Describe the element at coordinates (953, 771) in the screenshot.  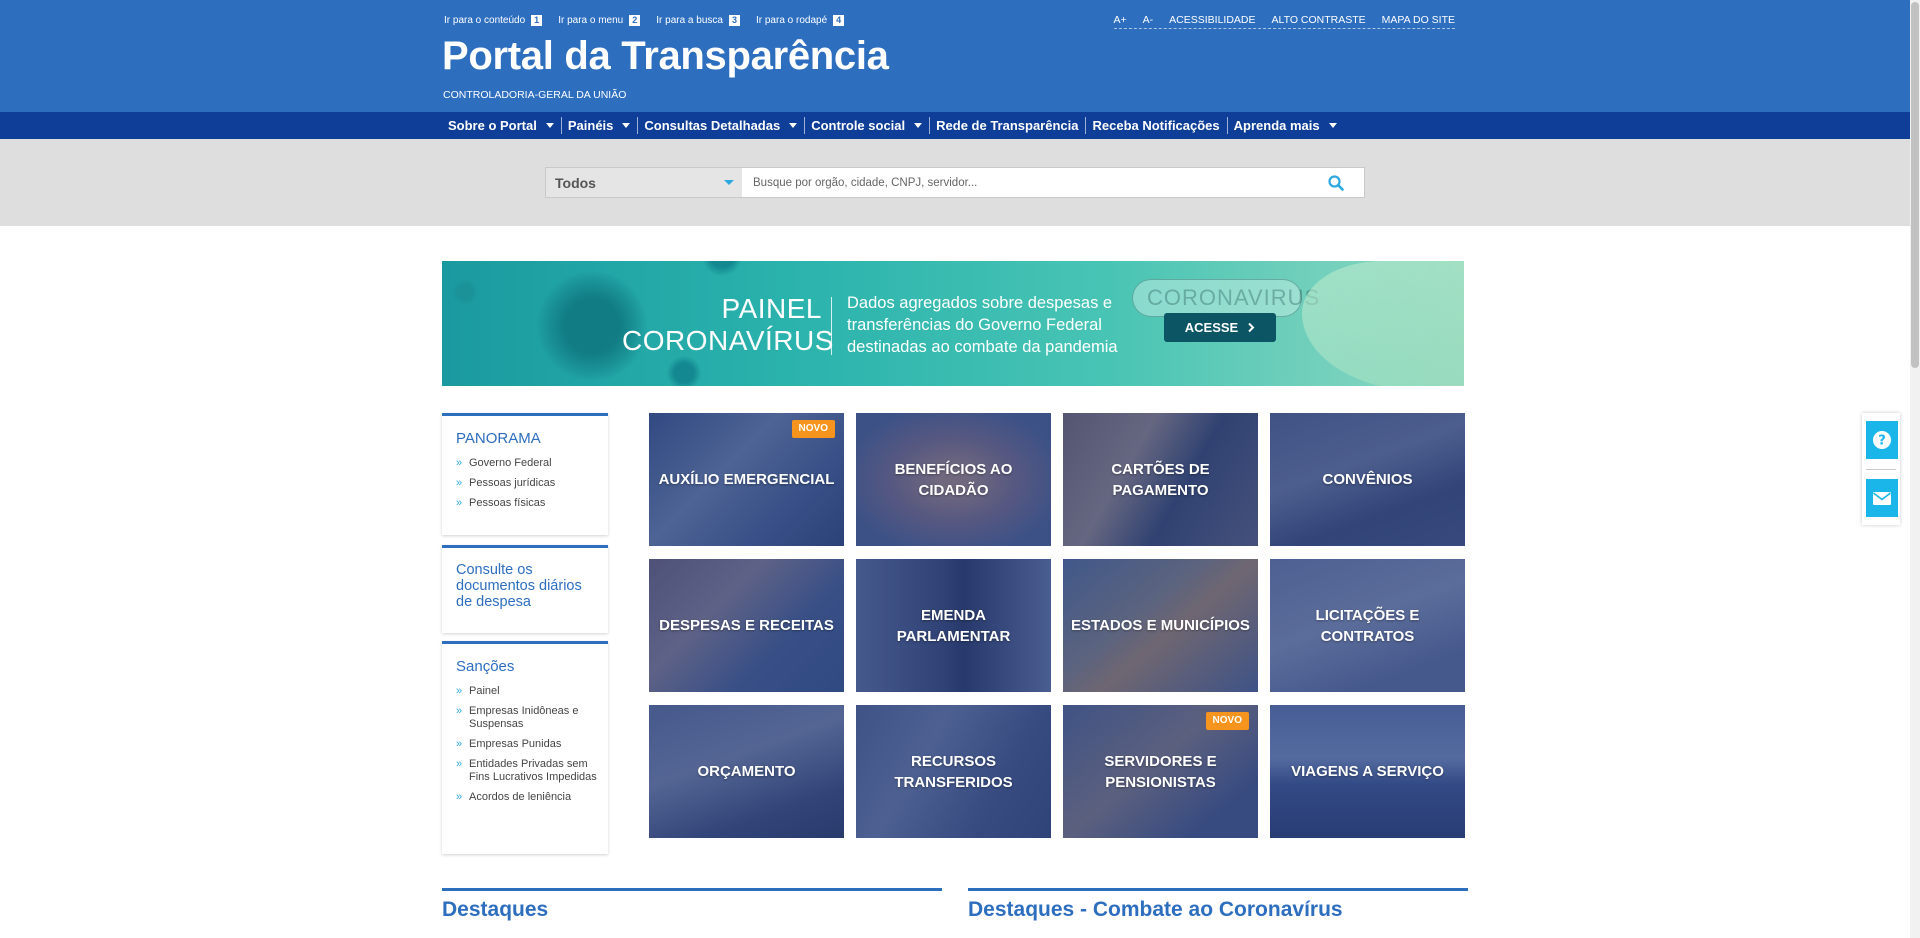
I see `tile-recursos-transferidos: RECURSOS TRANSFERIDOS` at that location.